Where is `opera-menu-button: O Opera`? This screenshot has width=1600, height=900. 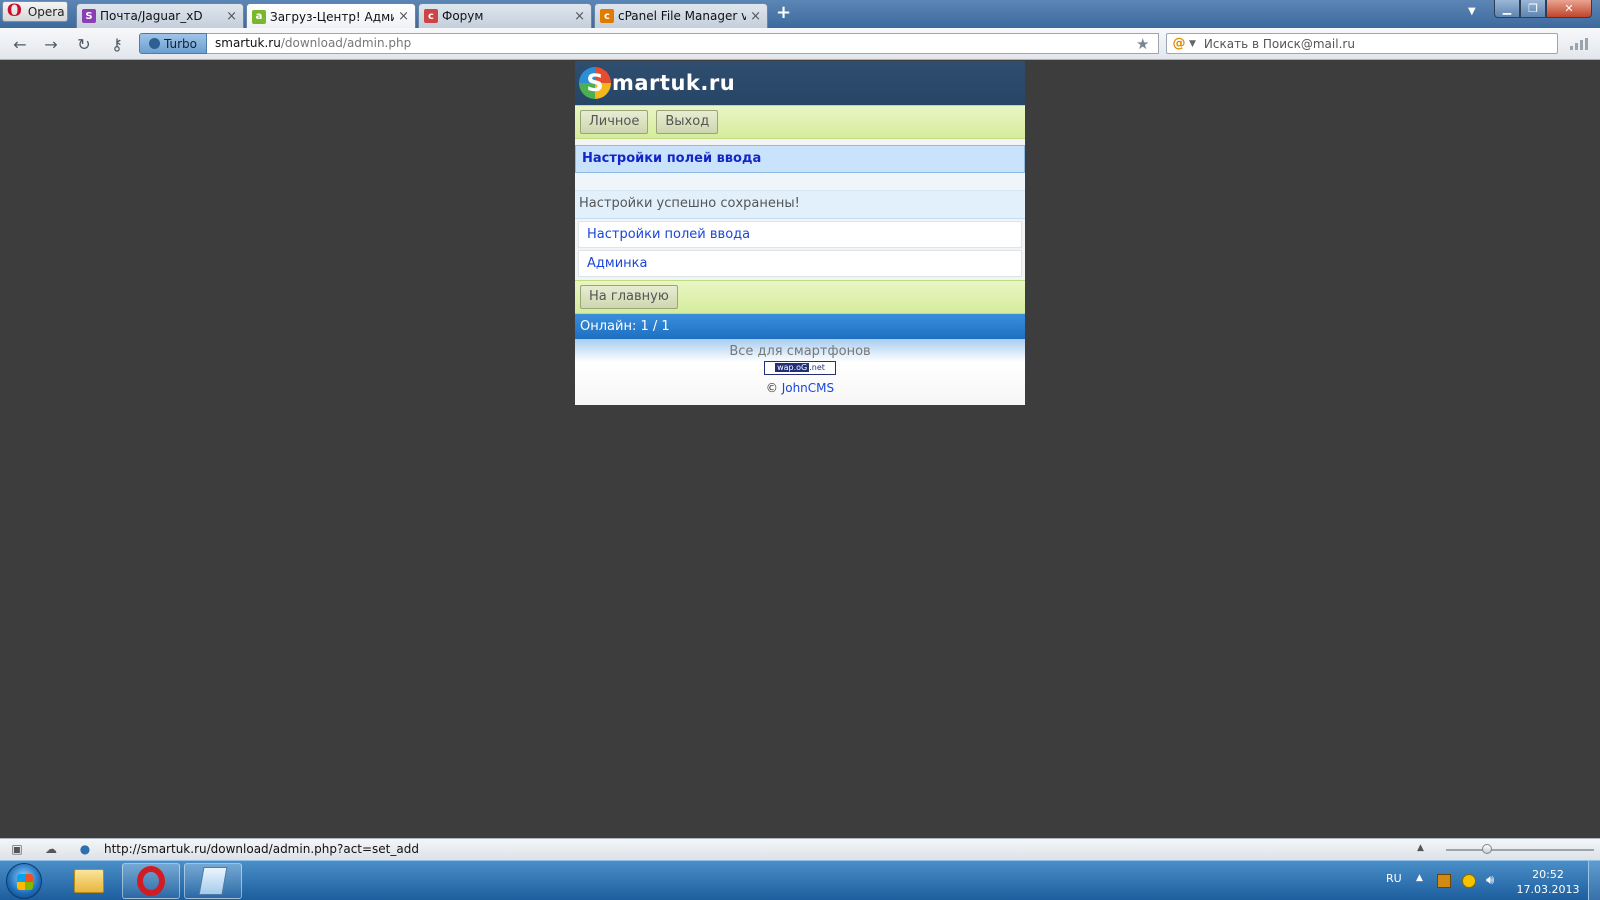
opera-menu-button: O Opera is located at coordinates (35, 11).